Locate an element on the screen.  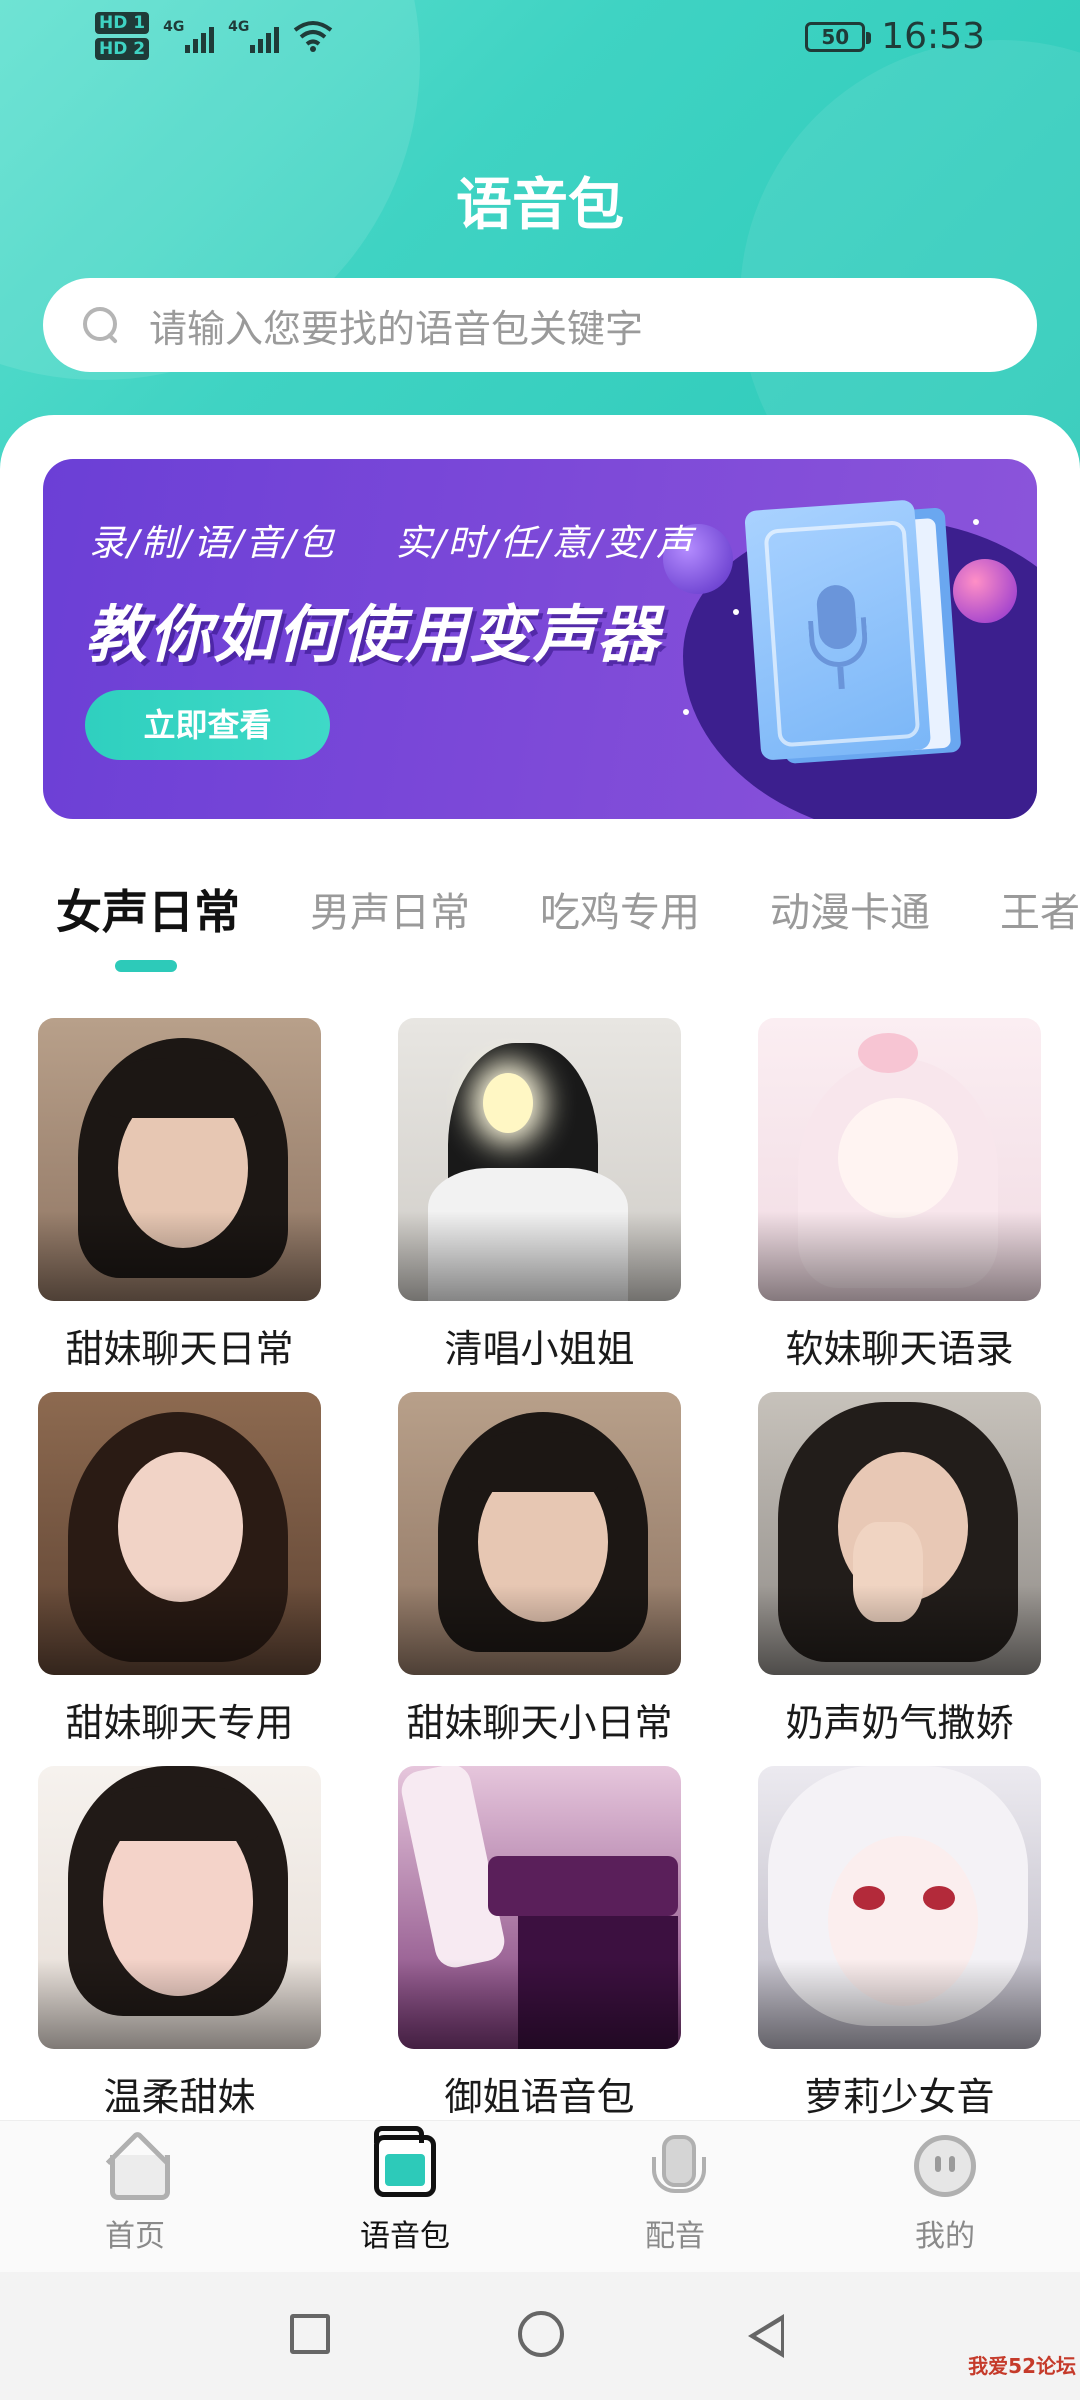
nav-label: 配音 is located at coordinates (675, 2236).